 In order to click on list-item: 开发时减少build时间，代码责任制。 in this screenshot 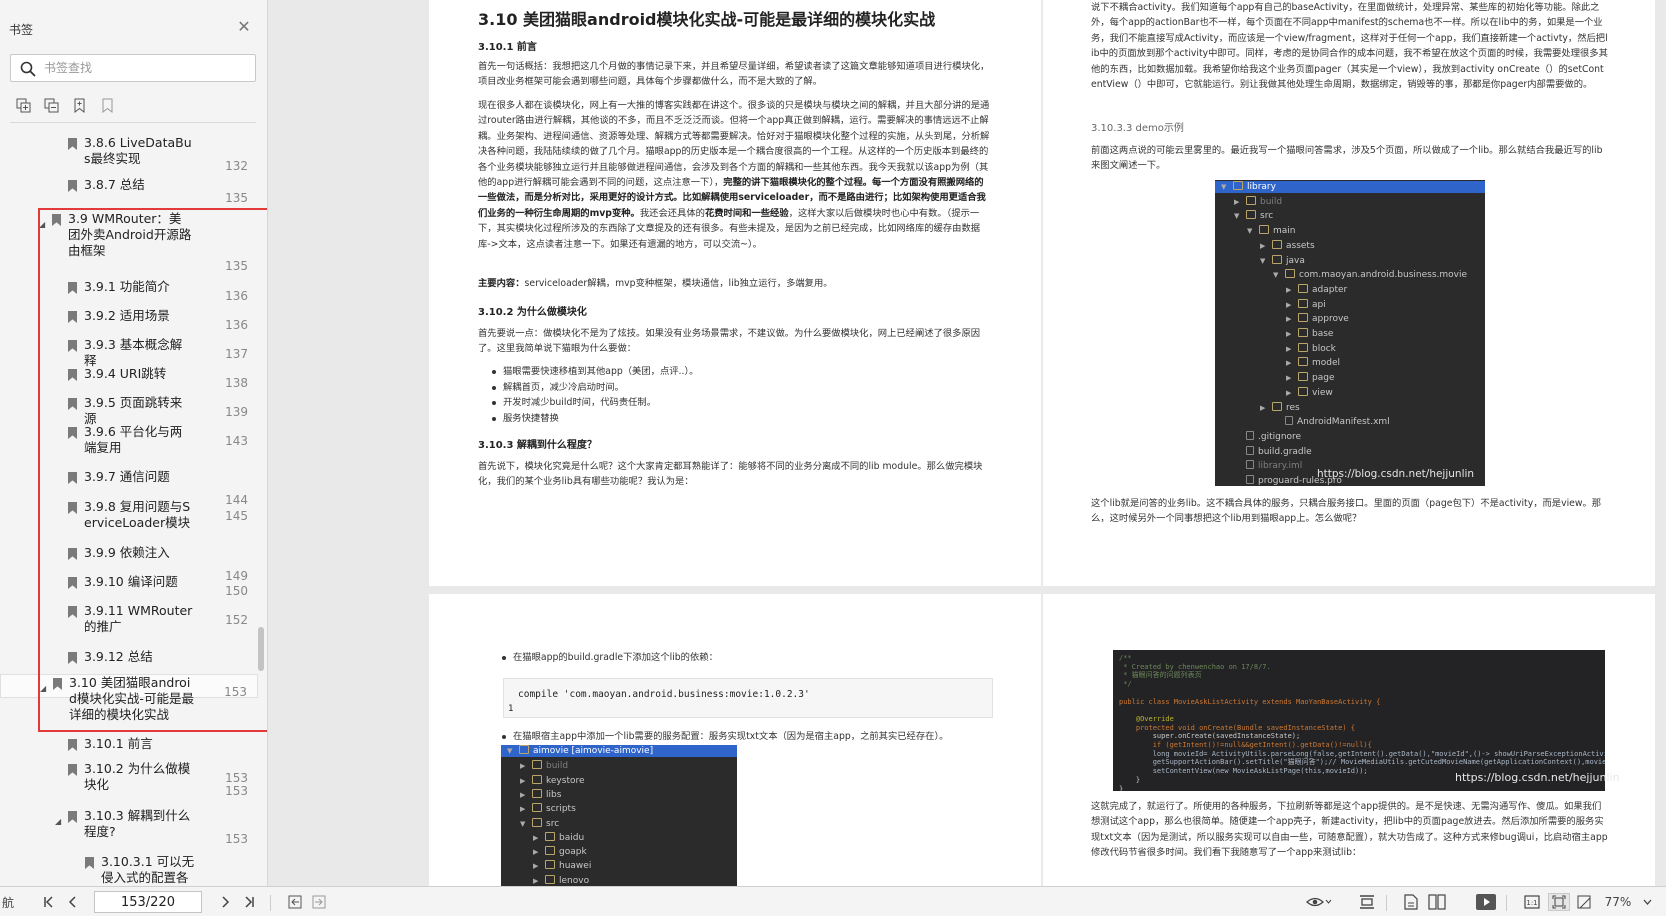, I will do `click(739, 403)`.